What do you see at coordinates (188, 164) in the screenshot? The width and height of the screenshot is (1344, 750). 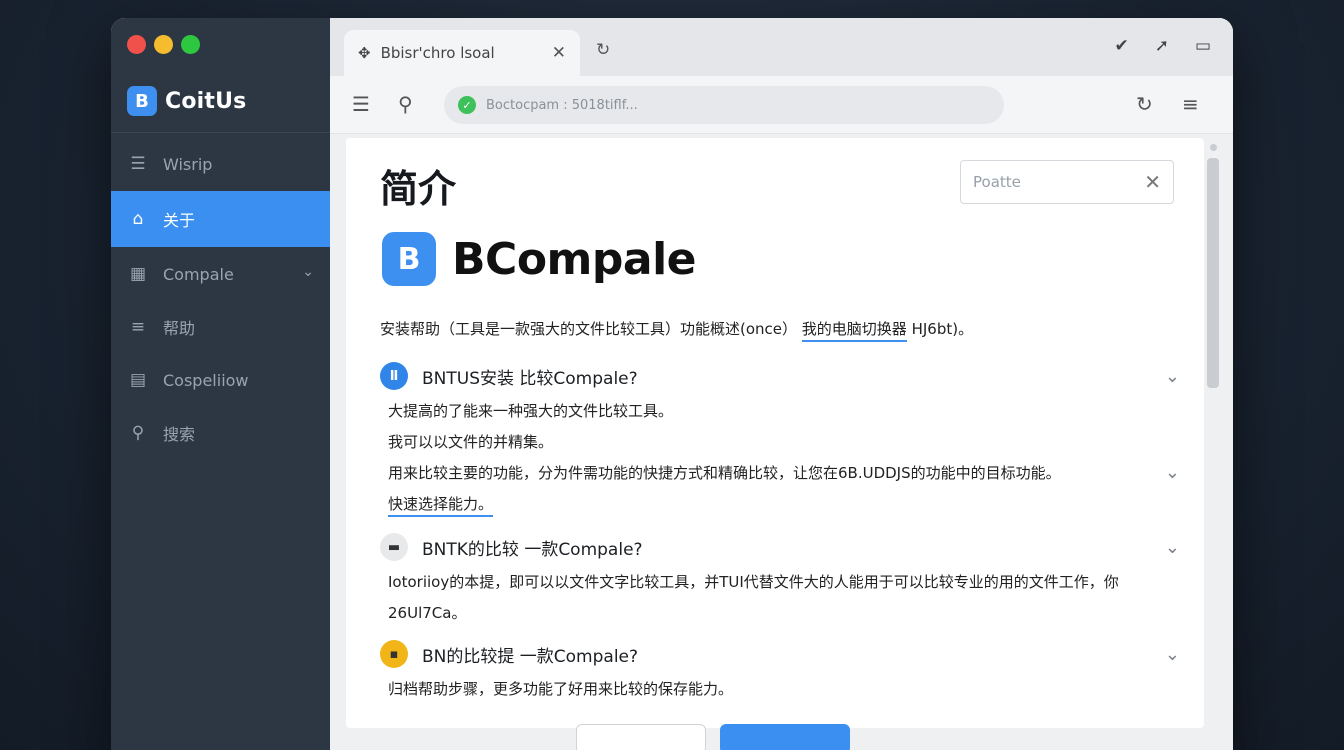 I see `sidebar-item-label: Wisrip` at bounding box center [188, 164].